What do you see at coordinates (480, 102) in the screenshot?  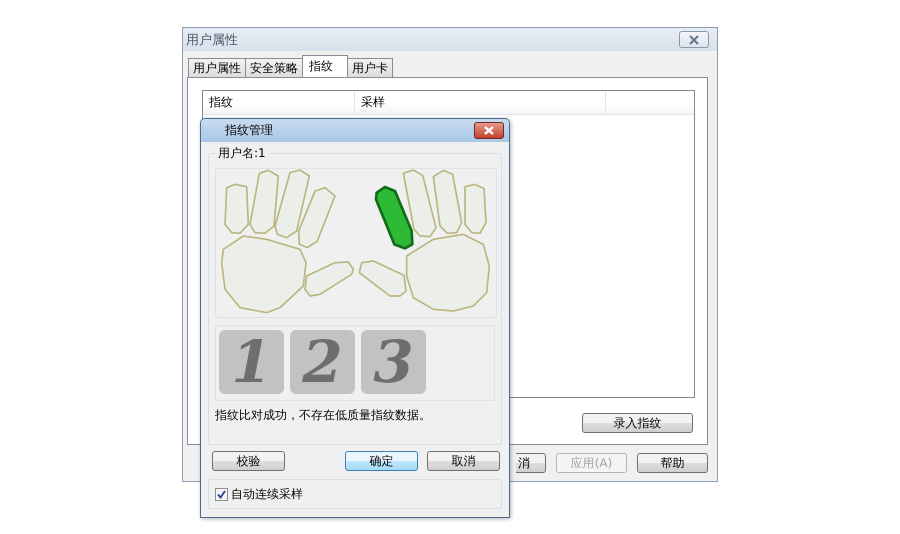 I see `column-header: 采样` at bounding box center [480, 102].